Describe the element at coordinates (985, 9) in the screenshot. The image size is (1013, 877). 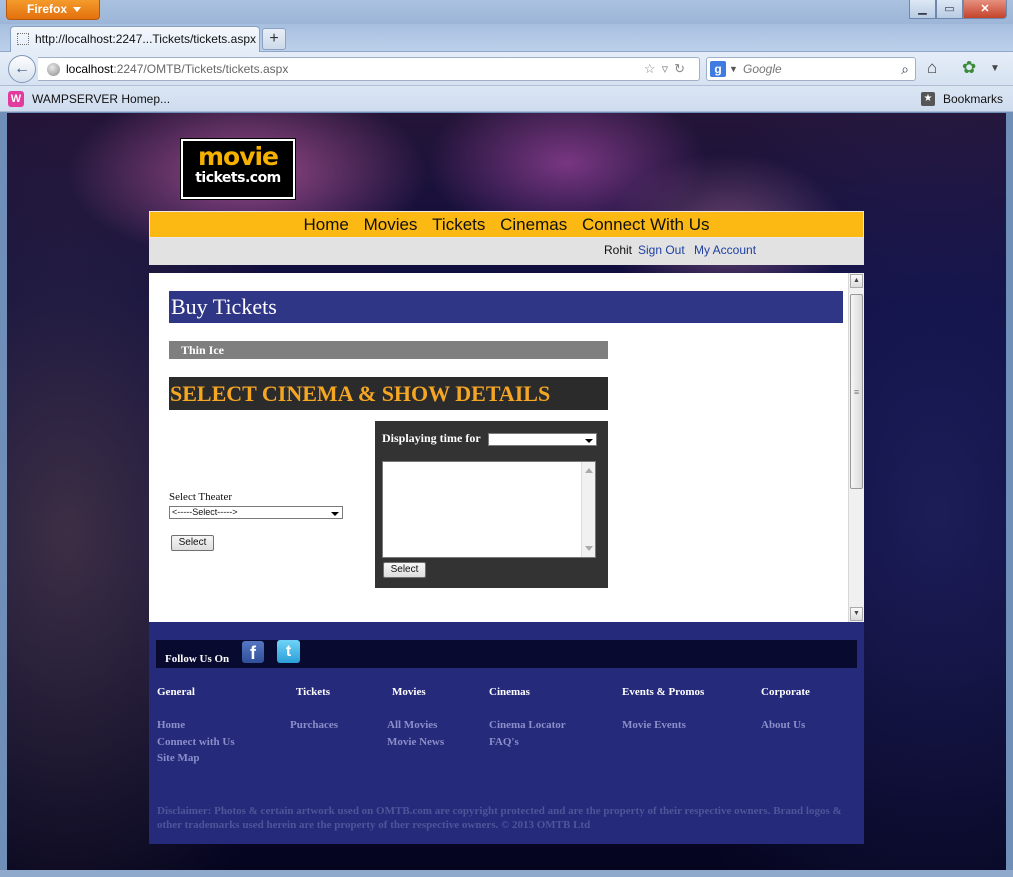
I see `close-icon: ✕` at that location.